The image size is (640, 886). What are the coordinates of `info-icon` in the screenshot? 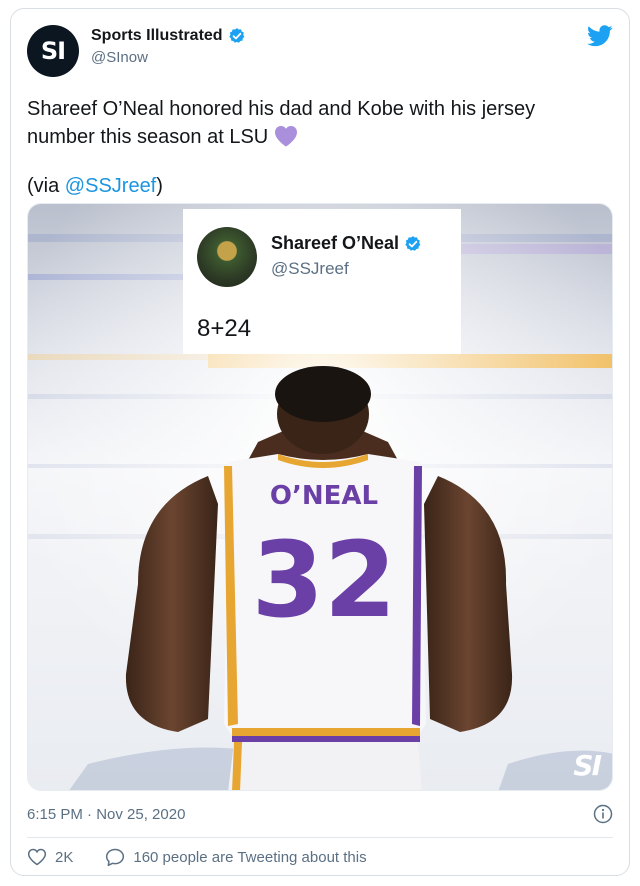 It's located at (603, 814).